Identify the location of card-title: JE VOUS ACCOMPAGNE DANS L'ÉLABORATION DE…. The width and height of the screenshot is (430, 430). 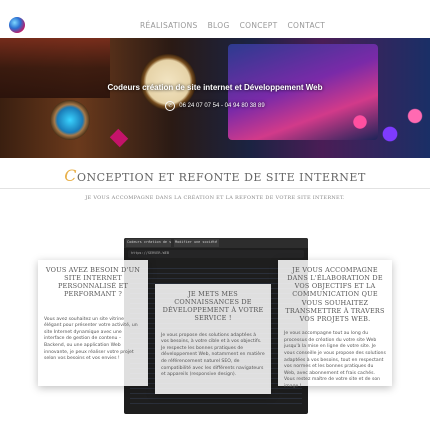
(335, 294).